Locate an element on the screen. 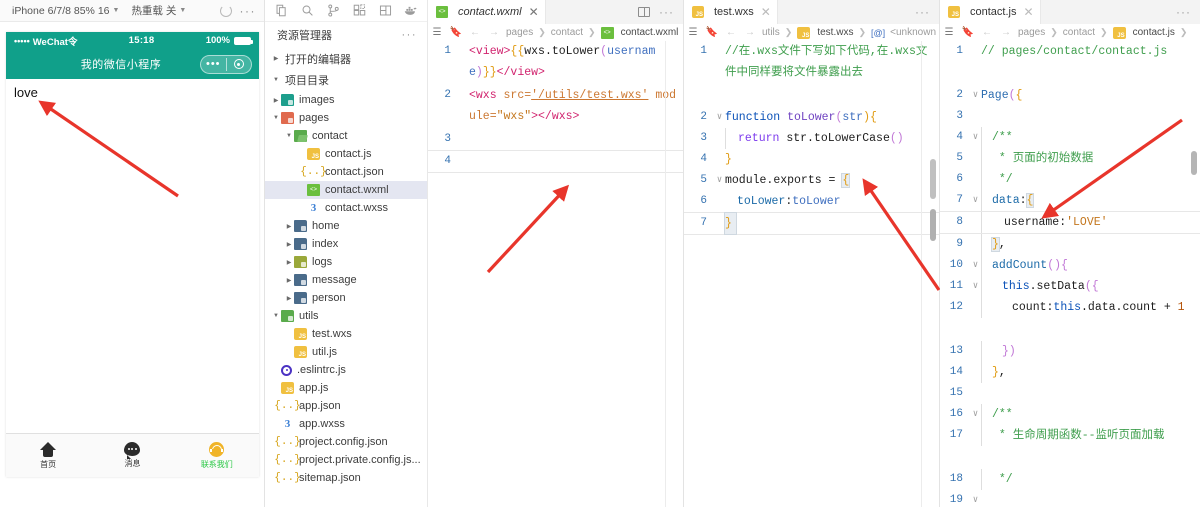 The width and height of the screenshot is (1200, 507). section-open-editors: ▶ 打开的编辑器 is located at coordinates (346, 58).